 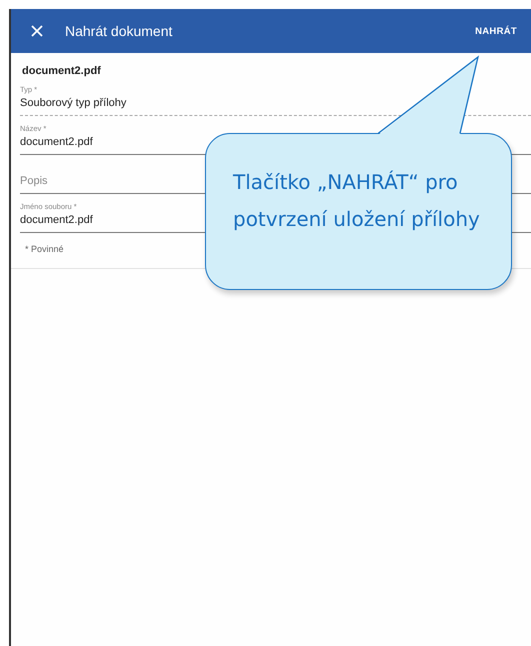 I want to click on close-icon, so click(x=37, y=31).